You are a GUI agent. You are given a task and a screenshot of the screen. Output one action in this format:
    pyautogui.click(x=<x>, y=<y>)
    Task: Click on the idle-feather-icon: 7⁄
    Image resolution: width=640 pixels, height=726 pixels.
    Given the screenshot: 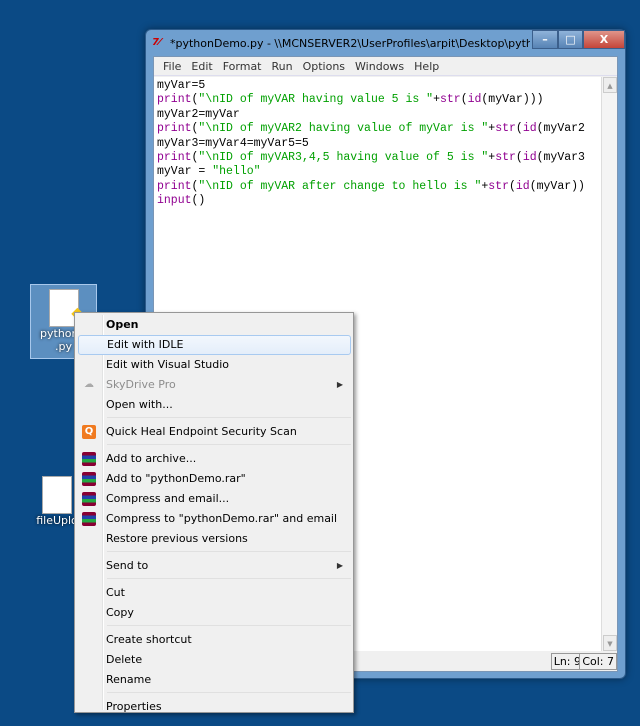 What is the action you would take?
    pyautogui.click(x=156, y=42)
    